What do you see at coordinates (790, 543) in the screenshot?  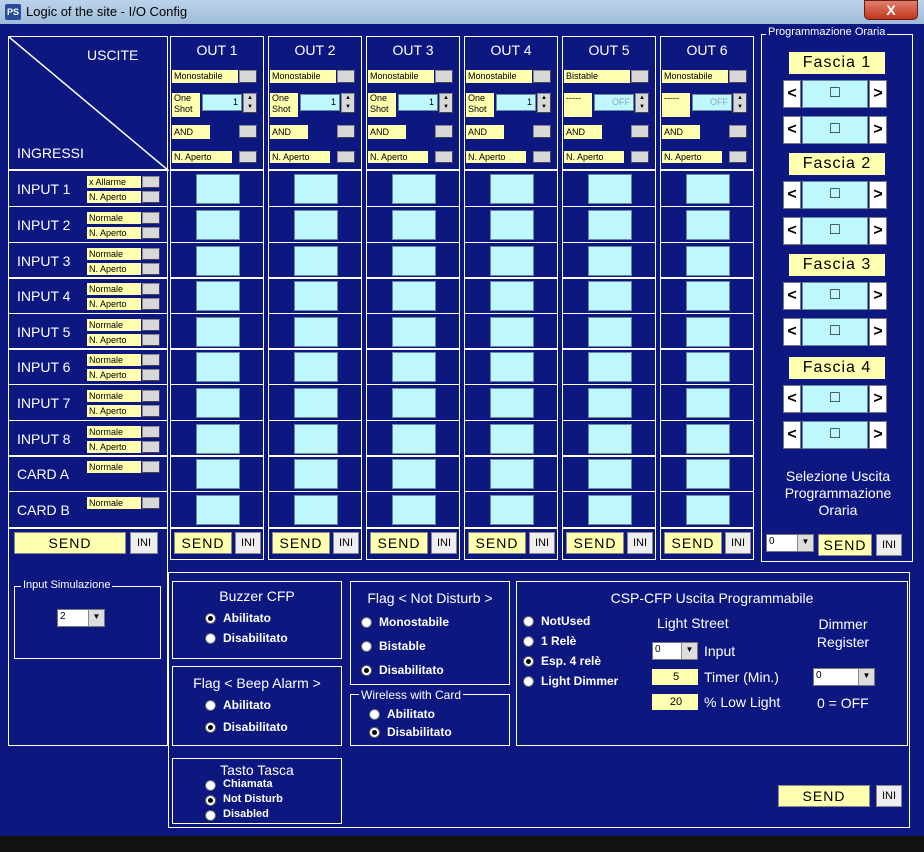 I see `selection-select: 0 ▼` at bounding box center [790, 543].